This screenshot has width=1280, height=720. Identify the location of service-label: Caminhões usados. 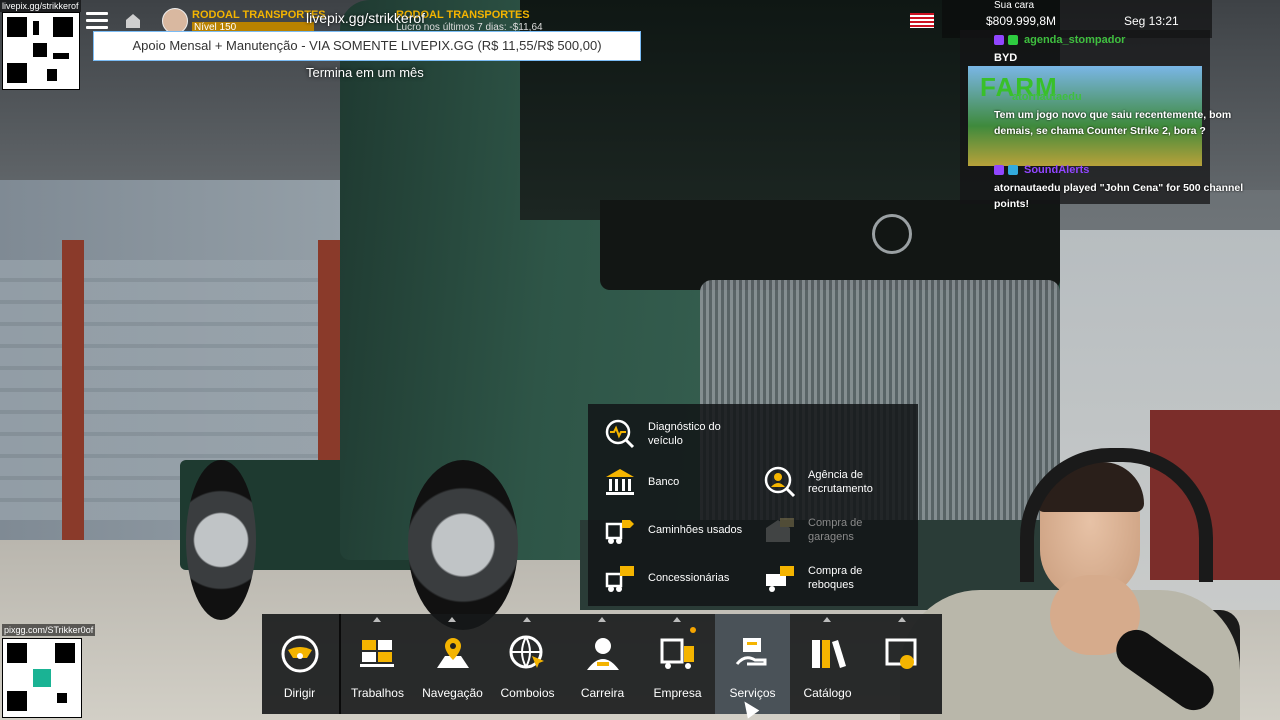
(695, 530).